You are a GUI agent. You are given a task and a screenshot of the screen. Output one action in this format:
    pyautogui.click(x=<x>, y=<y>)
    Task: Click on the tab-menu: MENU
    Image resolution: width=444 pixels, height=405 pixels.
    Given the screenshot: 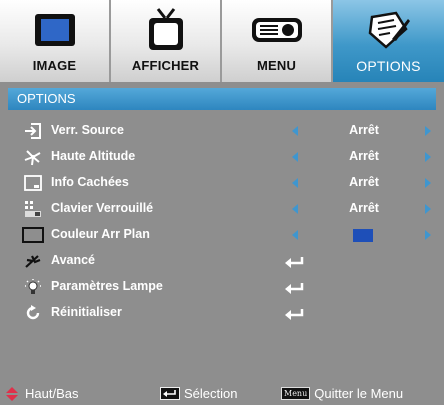 What is the action you would take?
    pyautogui.click(x=277, y=41)
    